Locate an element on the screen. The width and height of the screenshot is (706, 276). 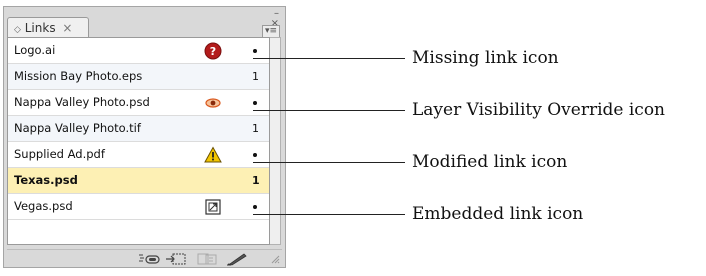
panel-bottom-toolbar is located at coordinates (144, 257).